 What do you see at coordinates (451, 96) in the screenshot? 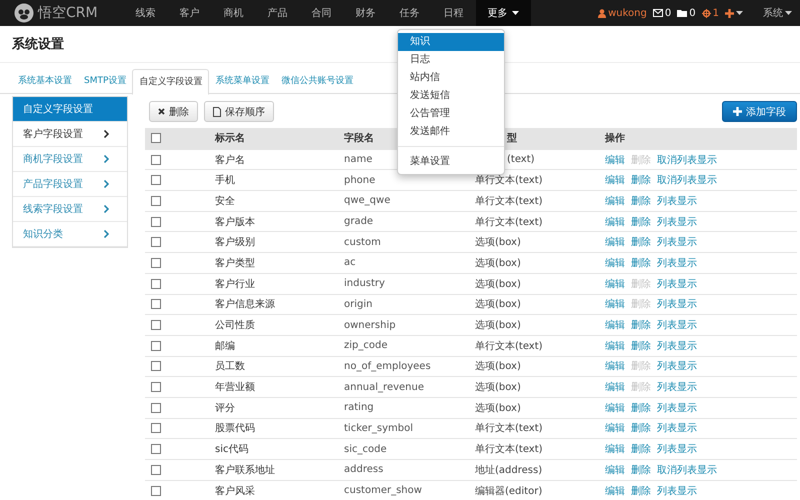
I see `menu-item: 发送短信` at bounding box center [451, 96].